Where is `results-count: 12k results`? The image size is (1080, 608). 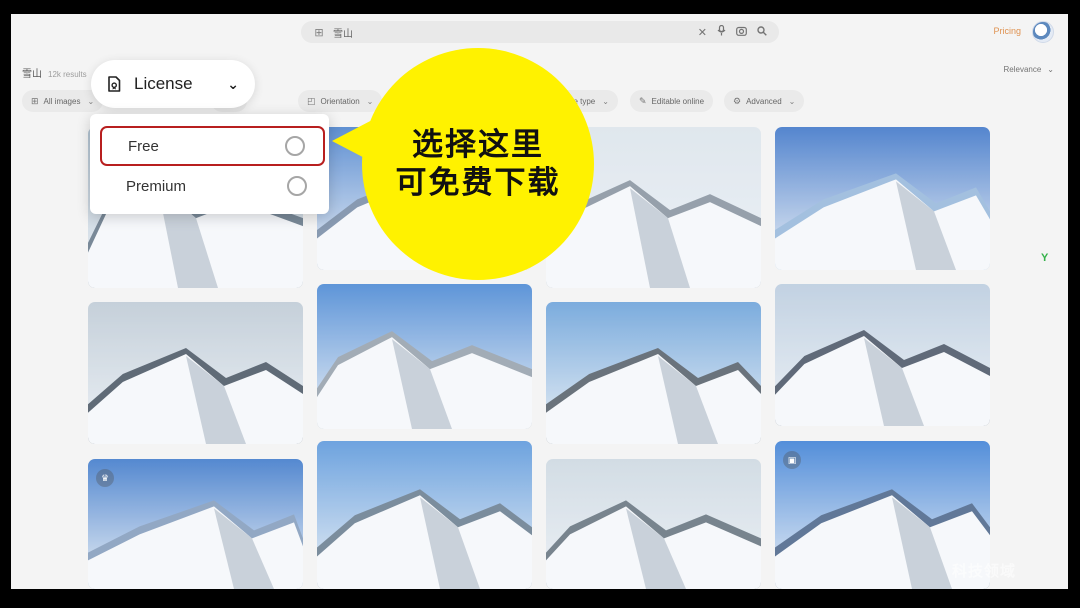
results-count: 12k results is located at coordinates (67, 74).